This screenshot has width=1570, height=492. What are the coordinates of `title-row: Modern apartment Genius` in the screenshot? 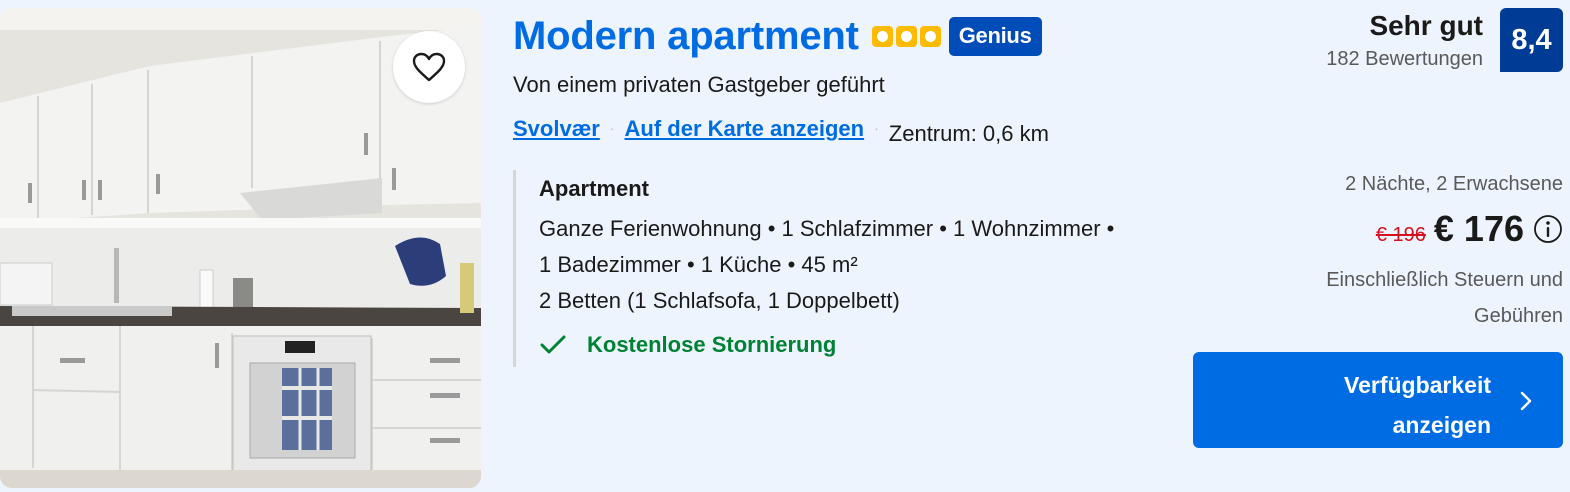 It's located at (777, 36).